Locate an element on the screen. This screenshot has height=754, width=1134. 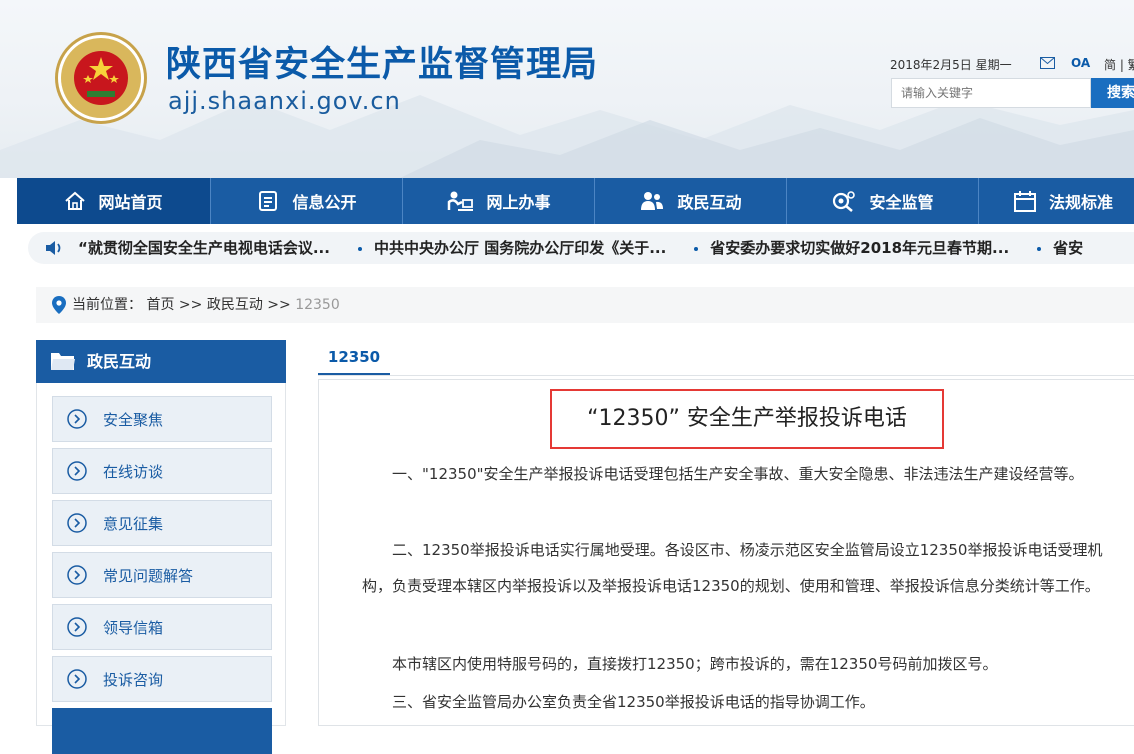
nav-item-label: 信息公开 is located at coordinates (324, 202).